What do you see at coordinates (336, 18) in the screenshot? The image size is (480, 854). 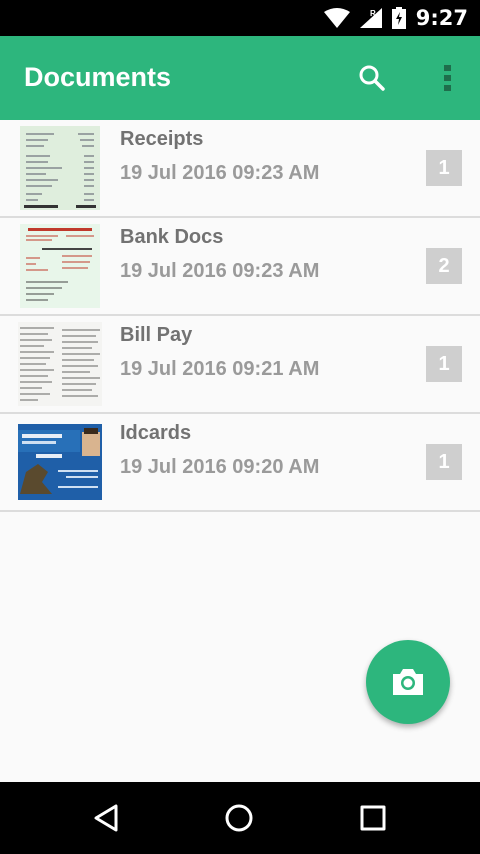 I see `wifi-icon` at bounding box center [336, 18].